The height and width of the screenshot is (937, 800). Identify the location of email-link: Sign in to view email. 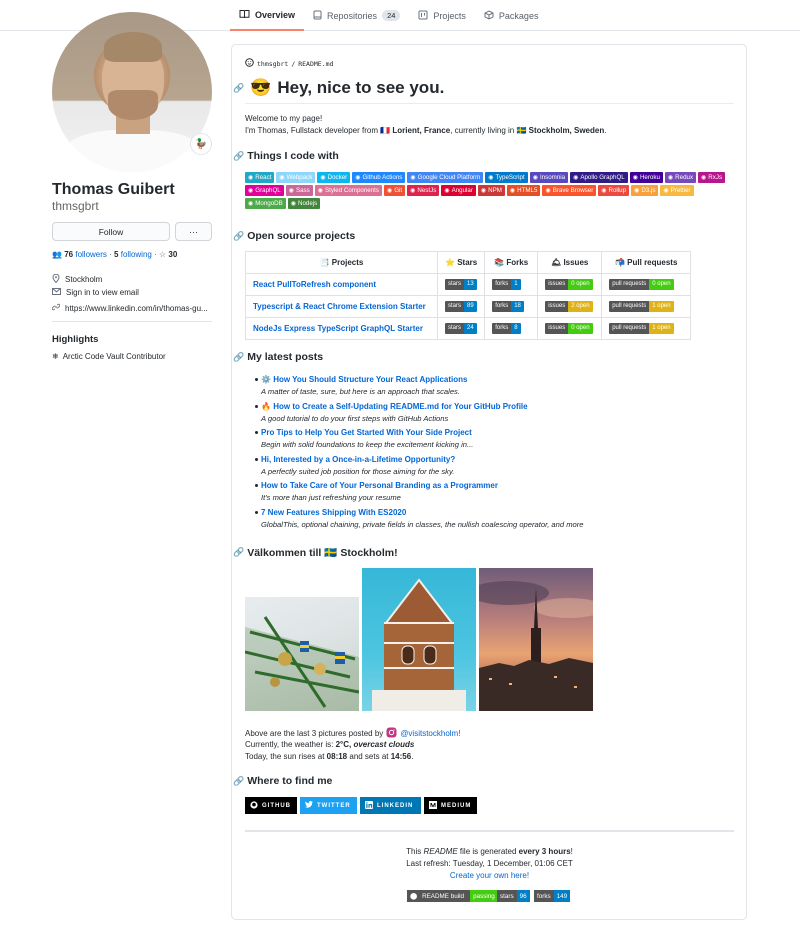
(102, 292).